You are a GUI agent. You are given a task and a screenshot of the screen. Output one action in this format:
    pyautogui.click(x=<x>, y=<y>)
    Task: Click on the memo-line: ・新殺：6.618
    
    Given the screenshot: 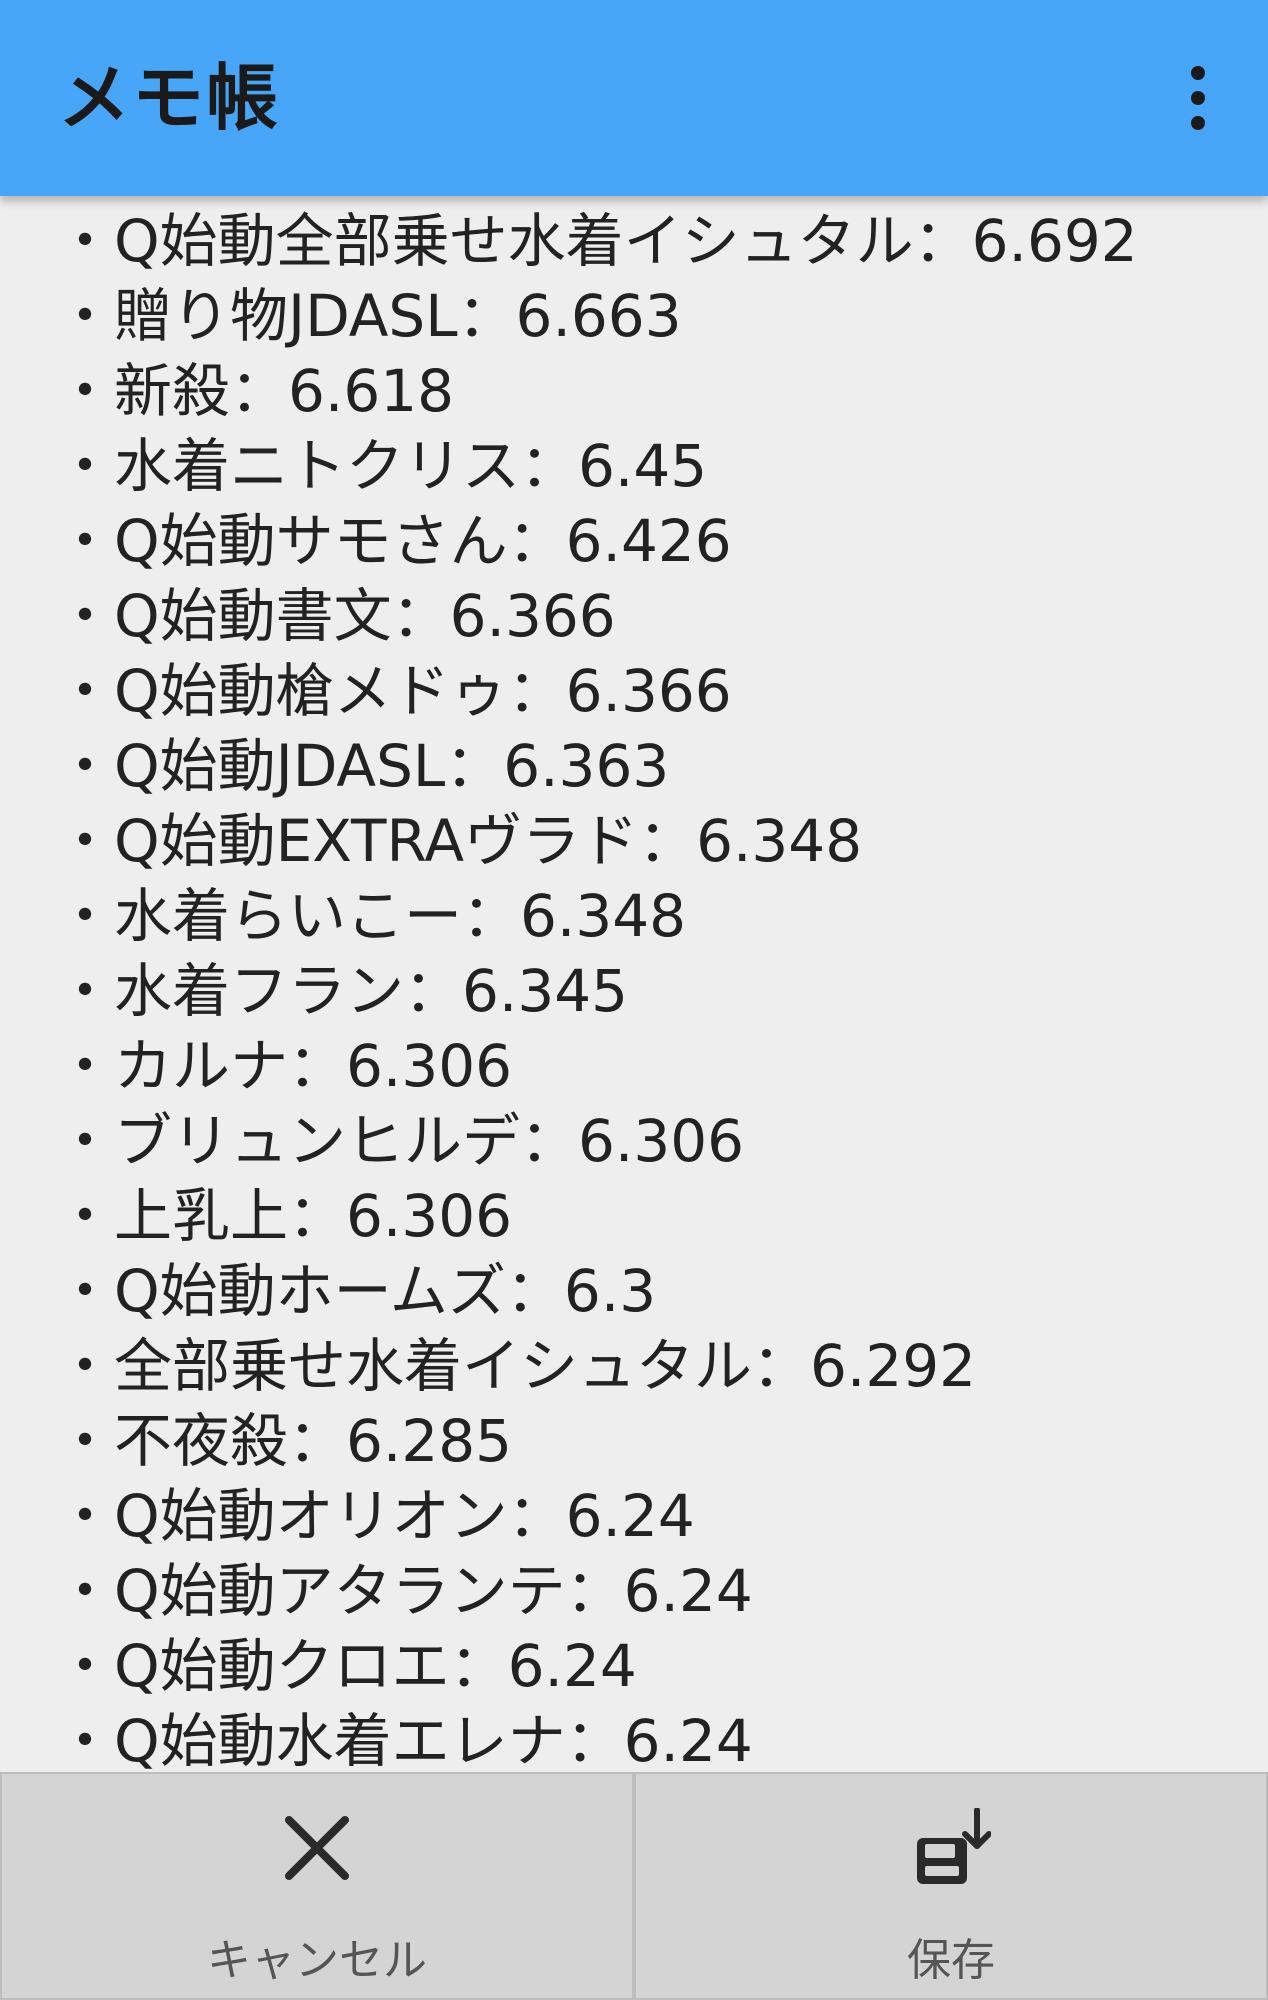 What is the action you would take?
    pyautogui.click(x=255, y=391)
    